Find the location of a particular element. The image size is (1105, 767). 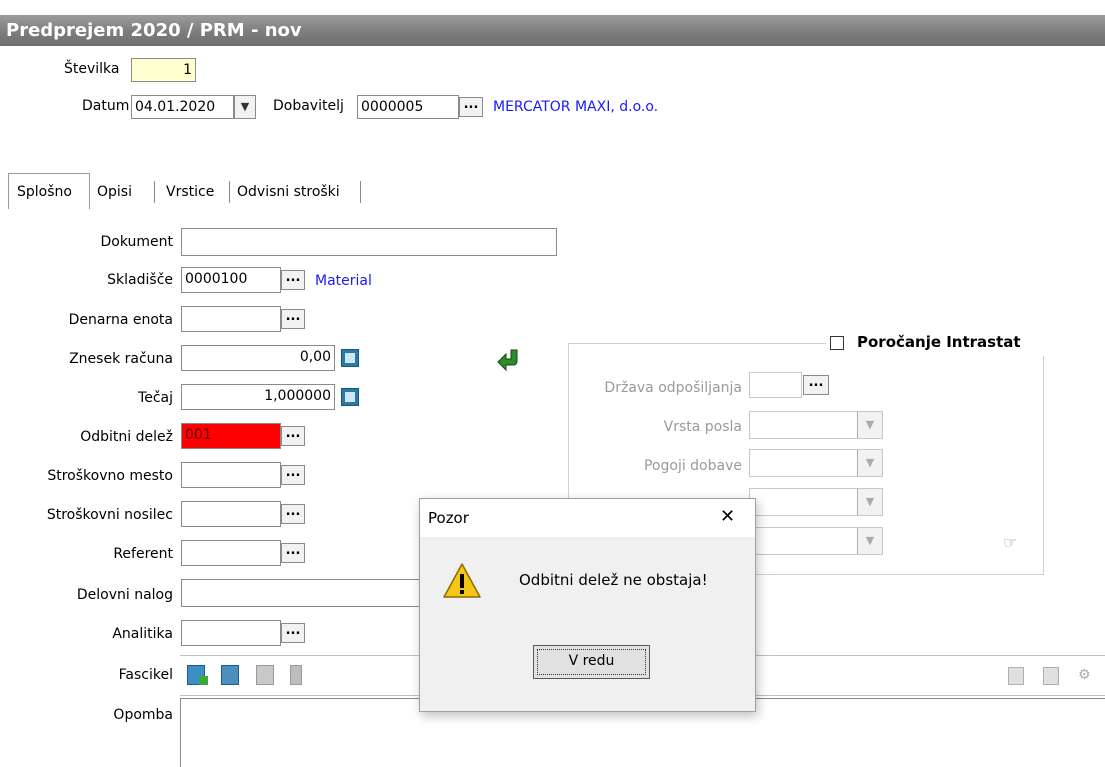

scan-document-icon is located at coordinates (230, 675).